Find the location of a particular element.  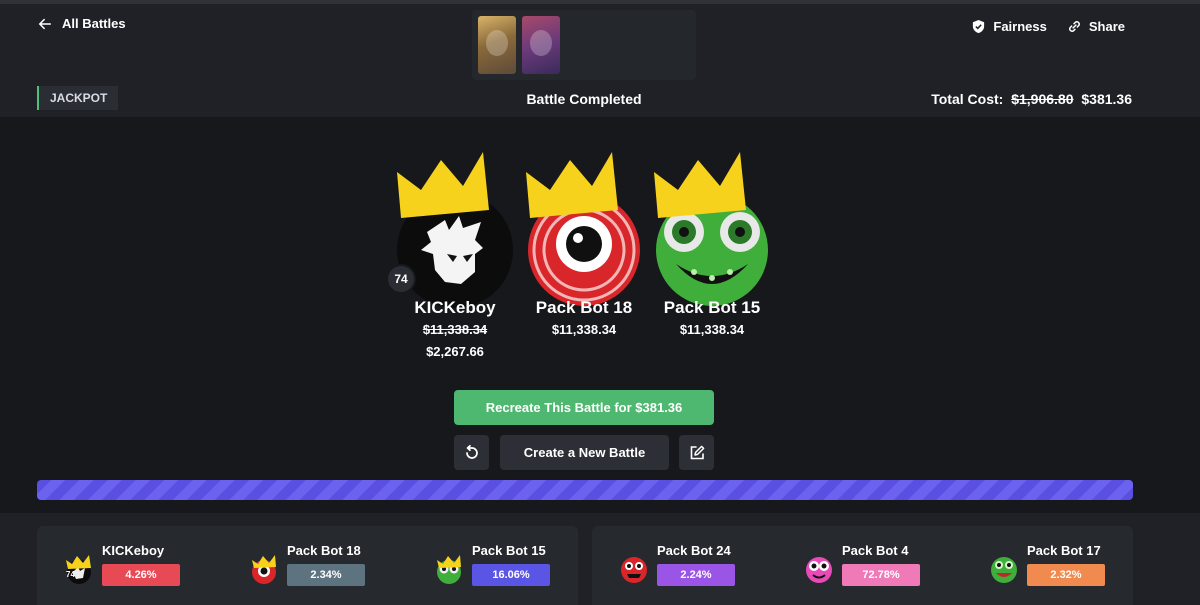

win-chance-badge: 4.26% is located at coordinates (141, 575).